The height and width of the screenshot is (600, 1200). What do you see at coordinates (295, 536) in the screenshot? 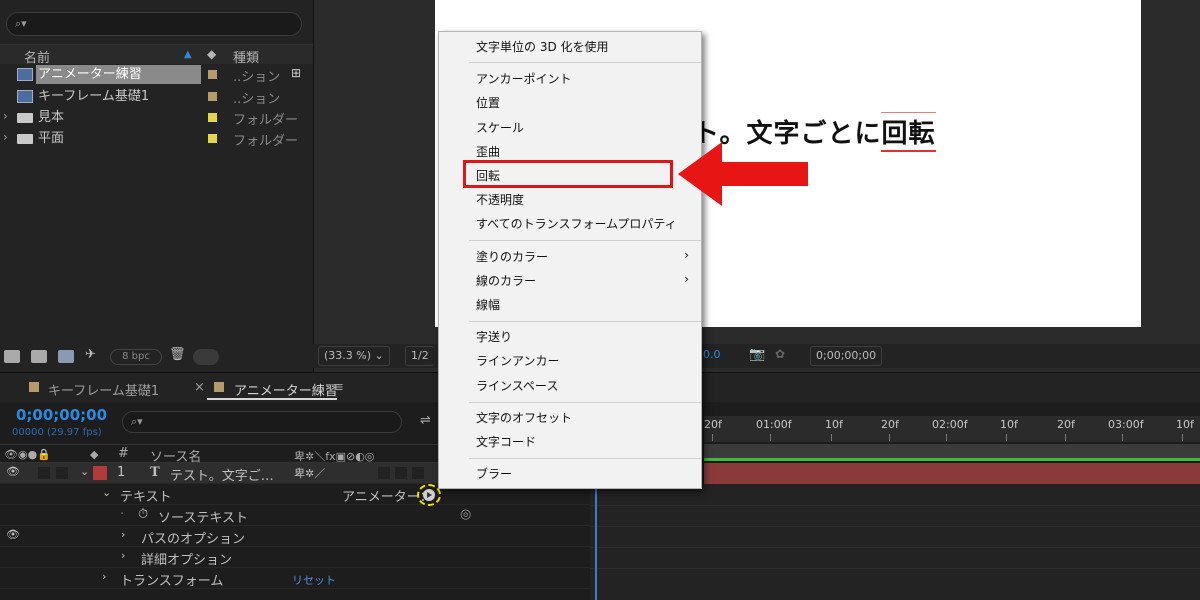
I see `path-options-row: 👁 › パスのオプション` at bounding box center [295, 536].